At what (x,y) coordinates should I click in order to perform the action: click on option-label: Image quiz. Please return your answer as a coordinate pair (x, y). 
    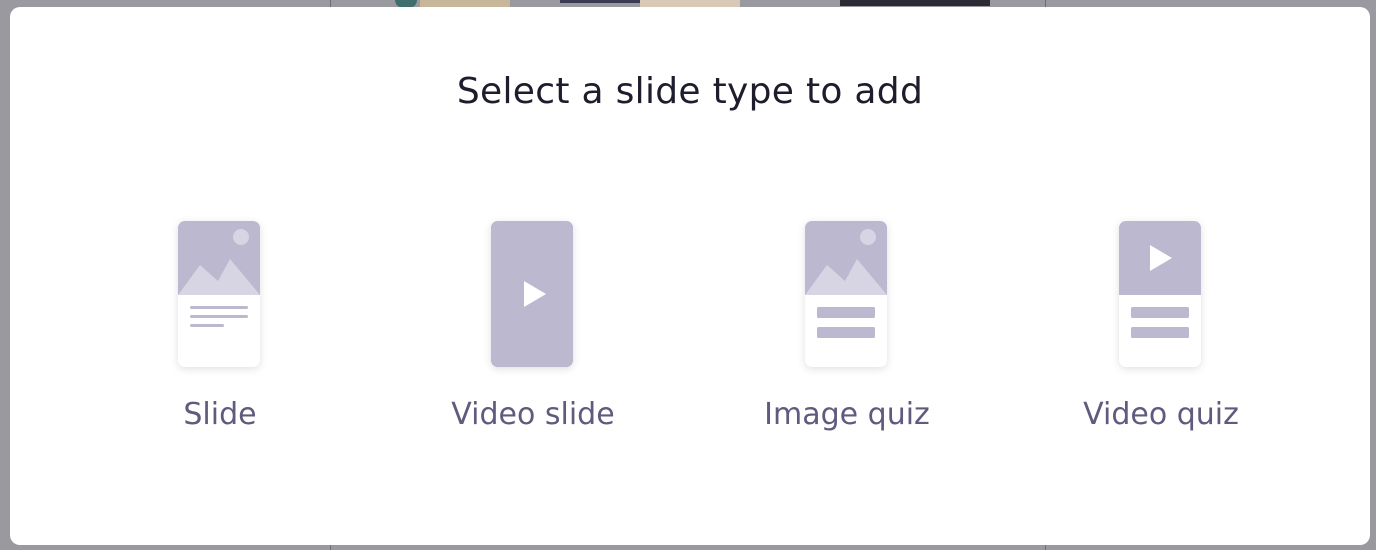
    Looking at the image, I should click on (847, 414).